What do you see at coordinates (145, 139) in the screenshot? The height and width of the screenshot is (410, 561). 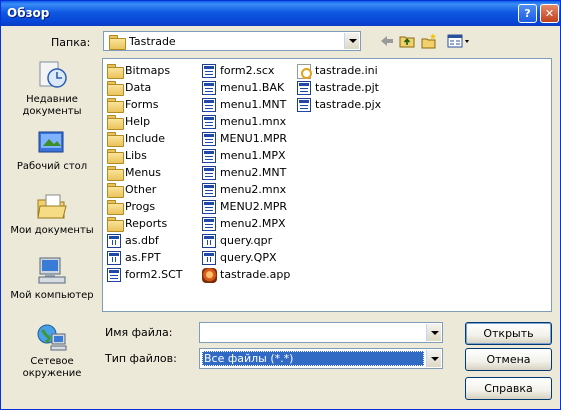 I see `list-item: Include` at bounding box center [145, 139].